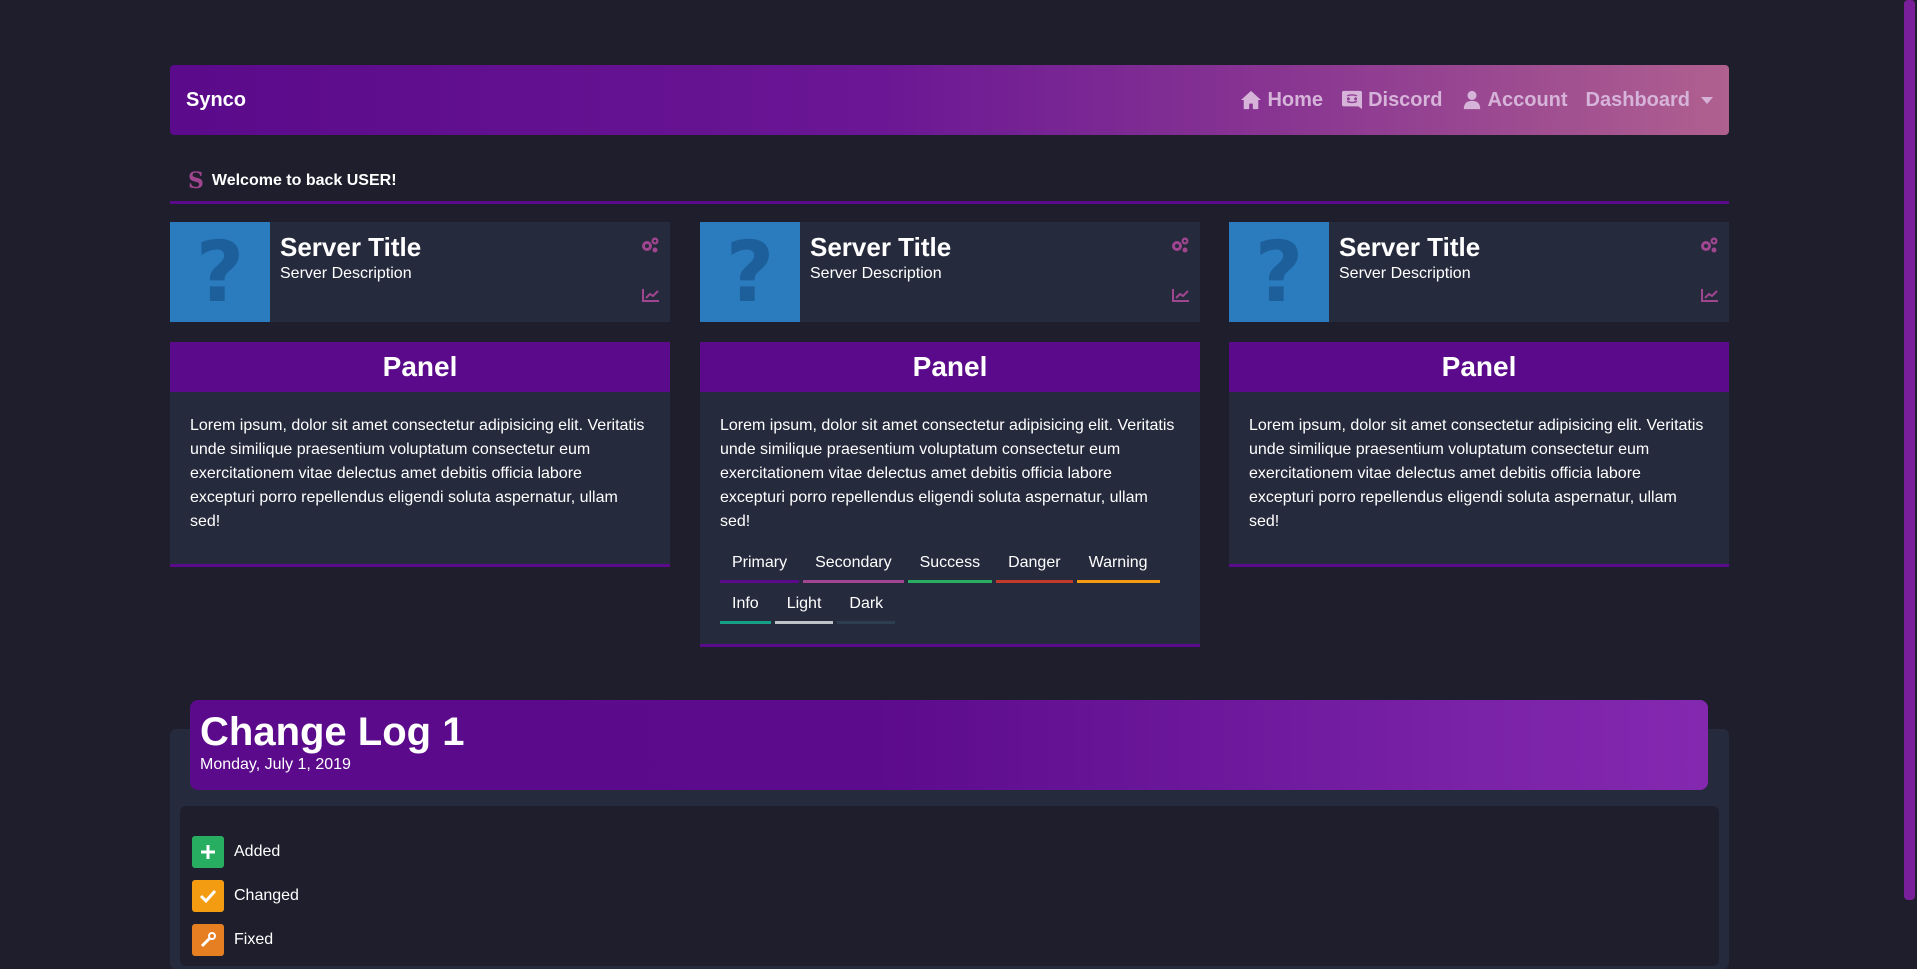 The height and width of the screenshot is (969, 1917). I want to click on wrench-icon, so click(208, 940).